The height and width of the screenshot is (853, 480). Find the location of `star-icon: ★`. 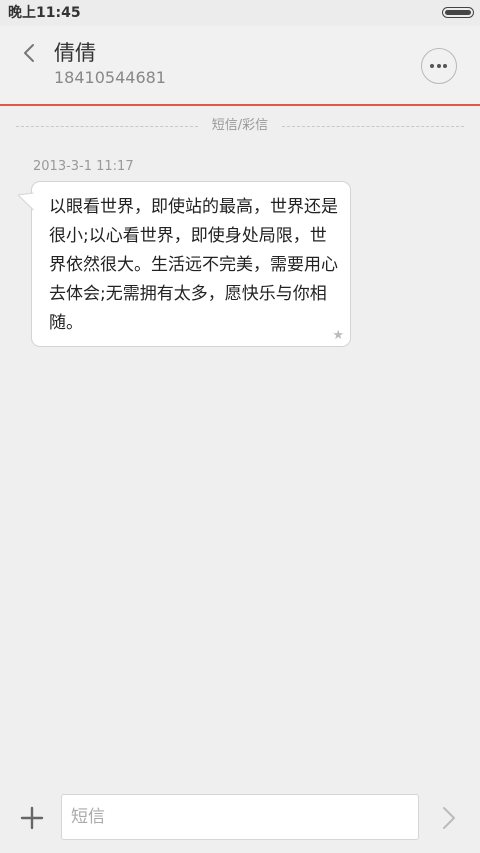

star-icon: ★ is located at coordinates (338, 336).